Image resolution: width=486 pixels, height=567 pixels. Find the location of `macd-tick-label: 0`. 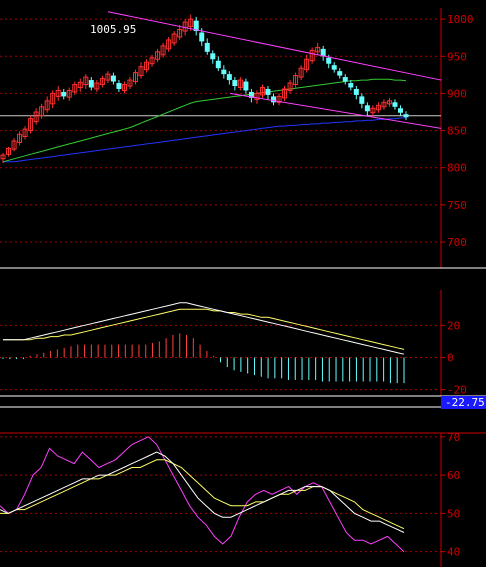

macd-tick-label: 0 is located at coordinates (450, 357).